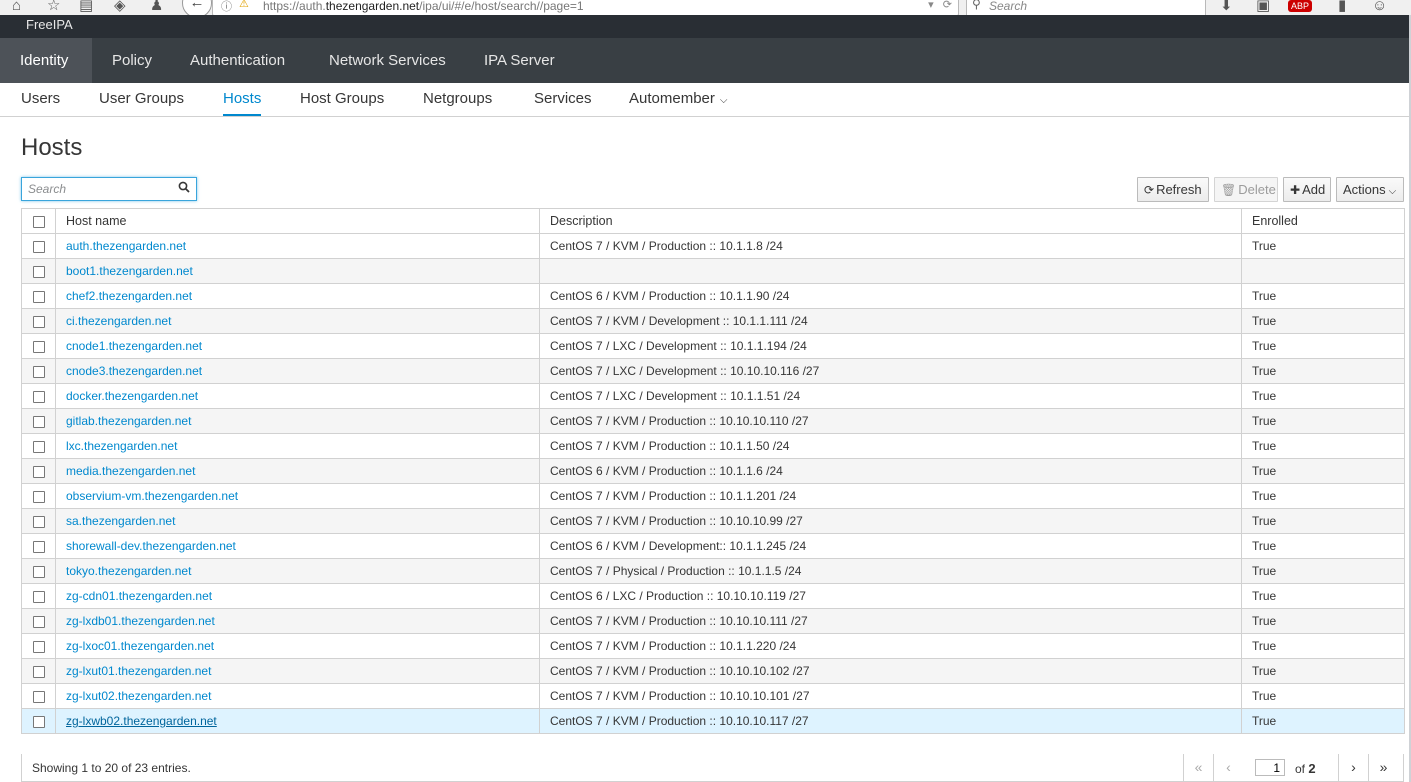  Describe the element at coordinates (53, 7) in the screenshot. I see `bookmark-star-icon: ☆` at that location.